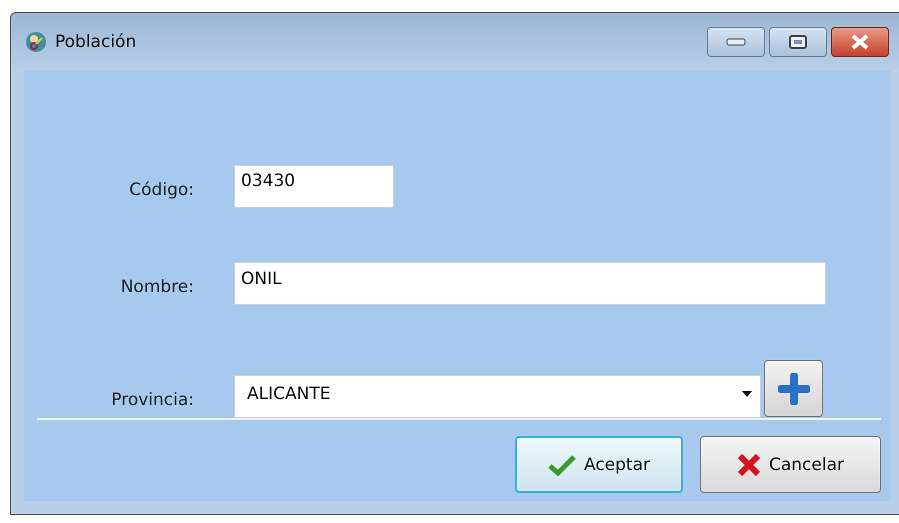 Image resolution: width=899 pixels, height=523 pixels. Describe the element at coordinates (599, 464) in the screenshot. I see `accept-button: Aceptar` at that location.